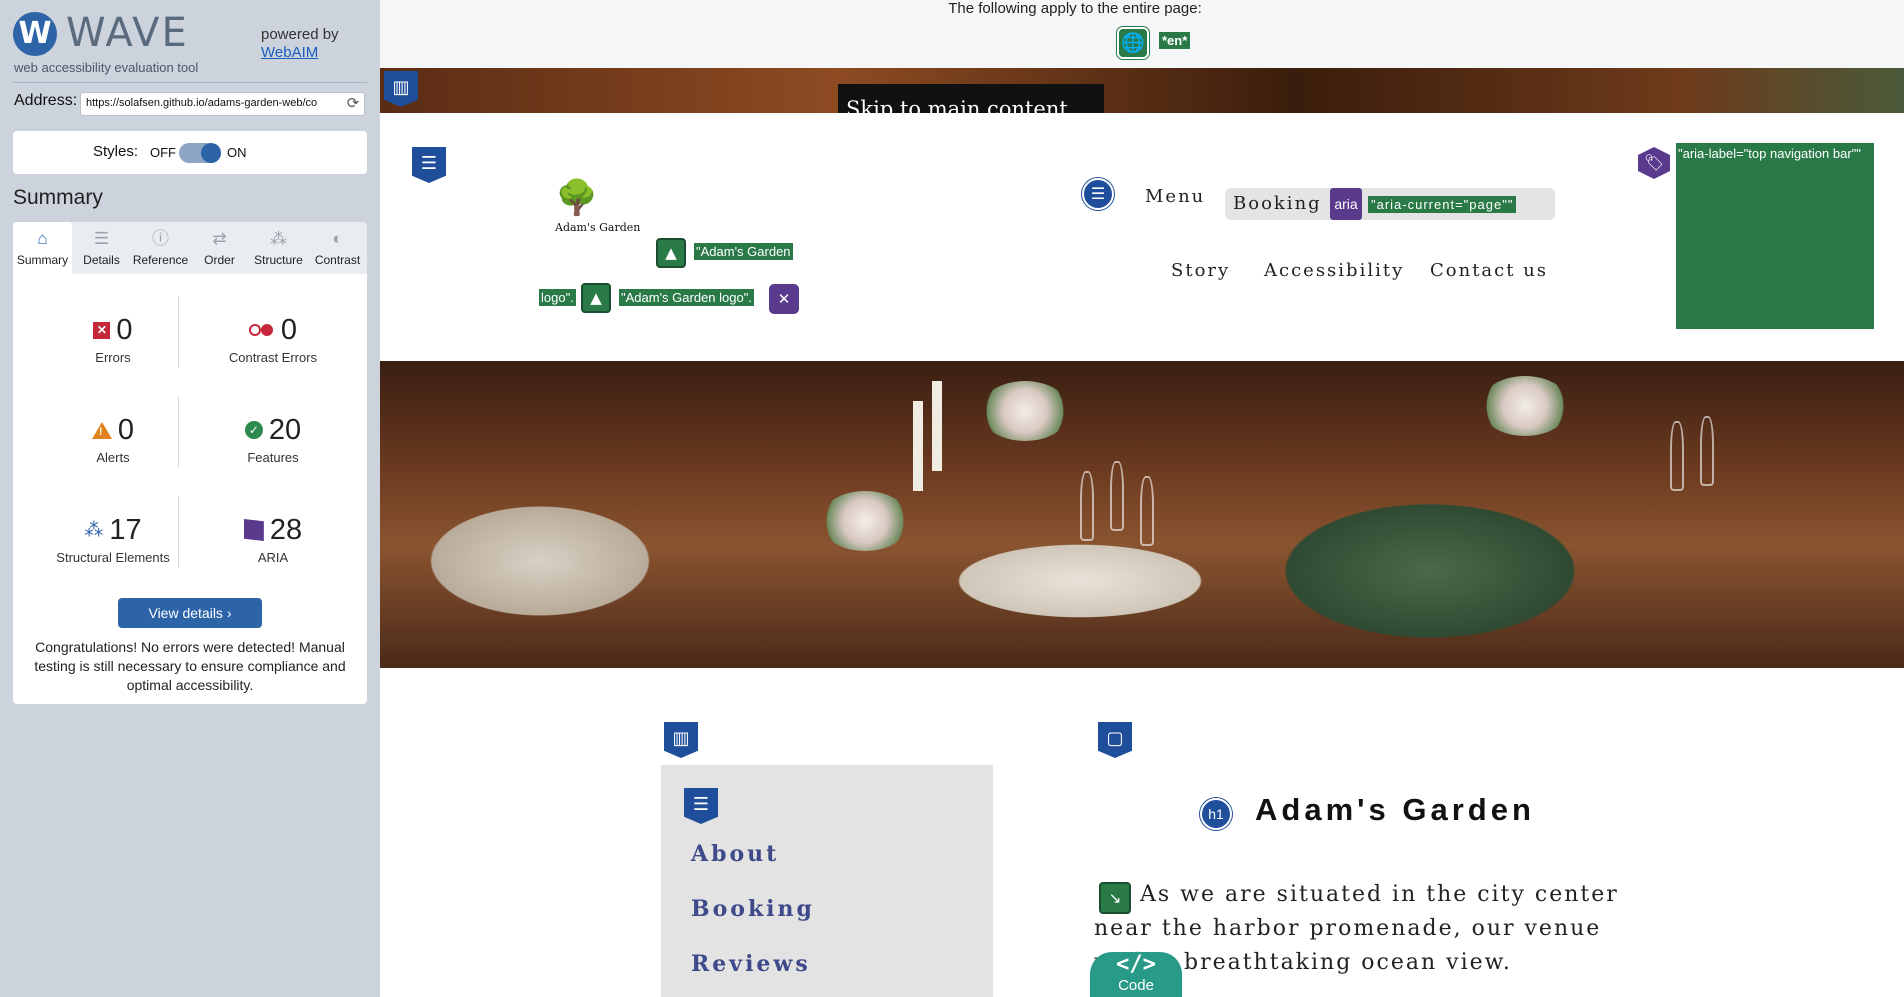  Describe the element at coordinates (273, 357) in the screenshot. I see `contrast-errors-label: Contrast Errors` at that location.